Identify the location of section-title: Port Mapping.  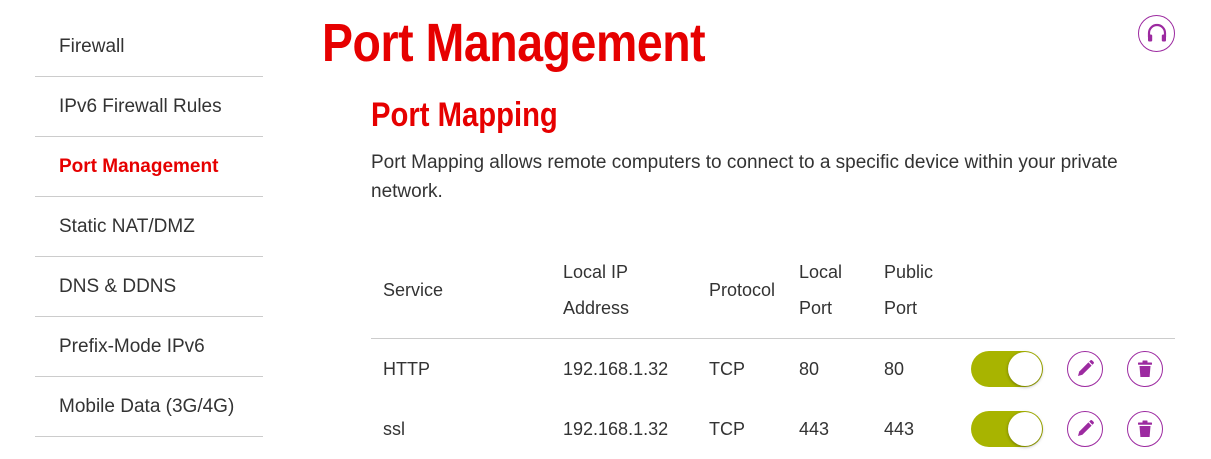
(464, 115).